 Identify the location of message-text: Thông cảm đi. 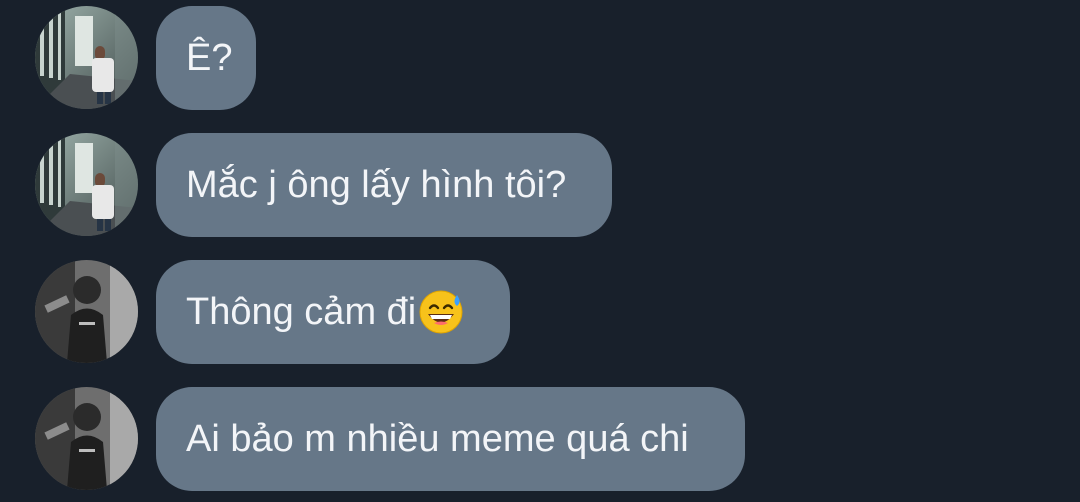
(301, 311).